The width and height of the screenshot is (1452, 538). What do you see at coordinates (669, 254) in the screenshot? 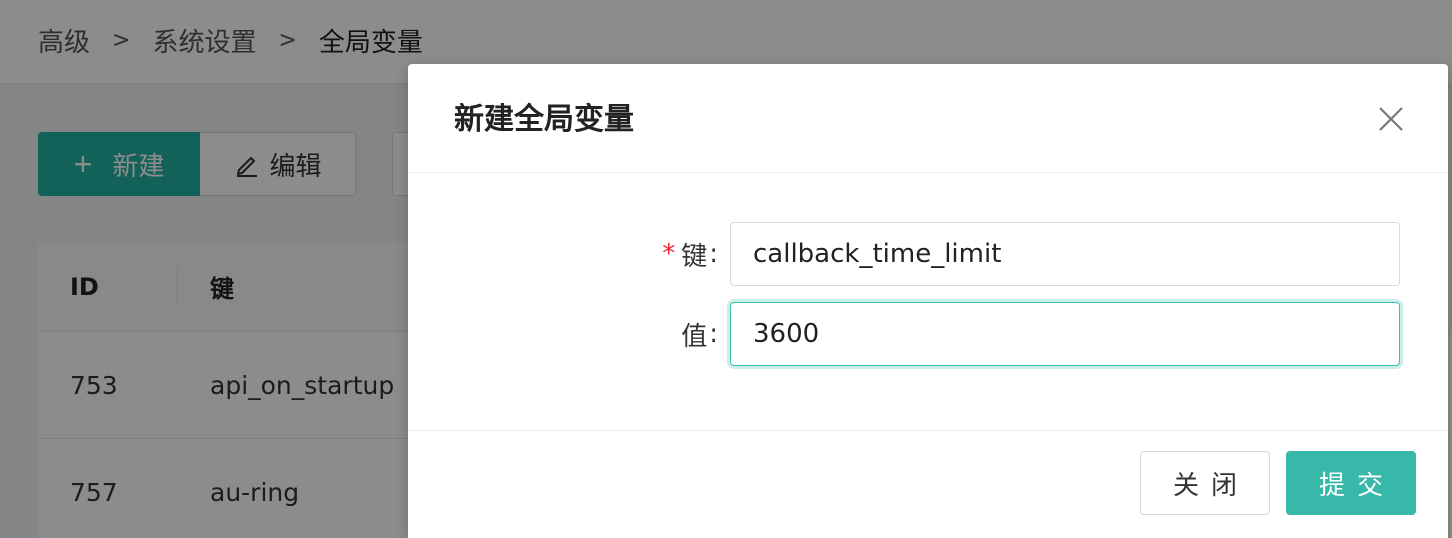
I see `required-mark: *` at bounding box center [669, 254].